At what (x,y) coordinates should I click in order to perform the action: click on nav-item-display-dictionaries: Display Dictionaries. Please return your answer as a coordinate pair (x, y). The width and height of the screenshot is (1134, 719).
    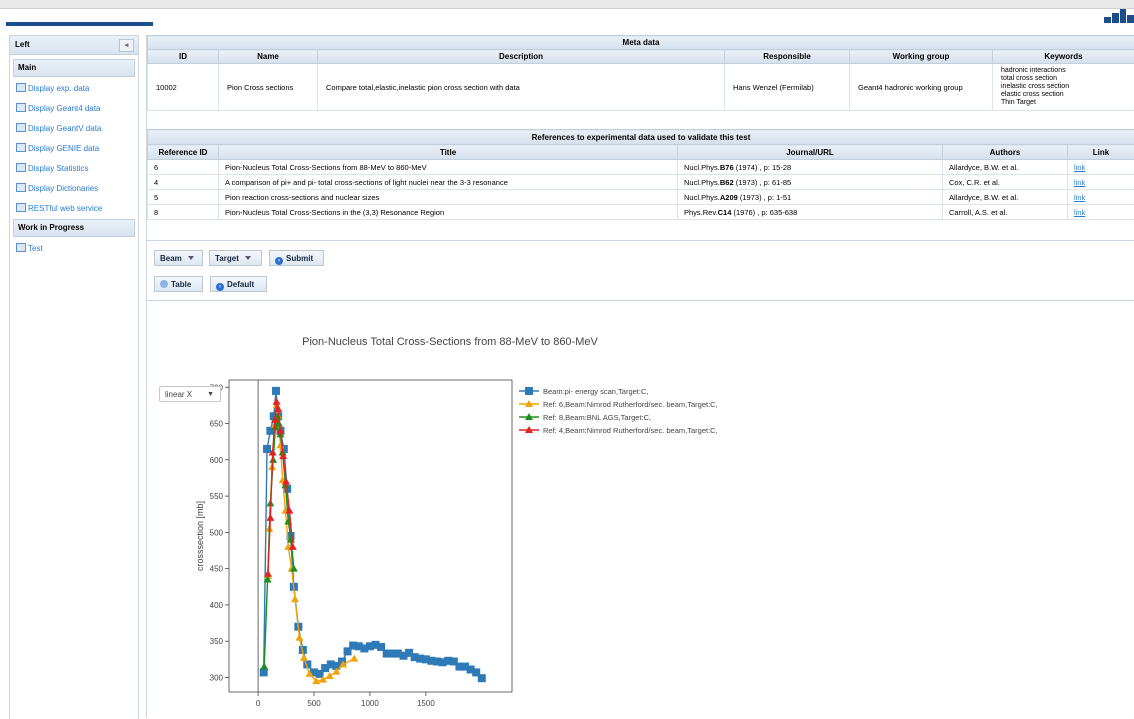
    Looking at the image, I should click on (77, 189).